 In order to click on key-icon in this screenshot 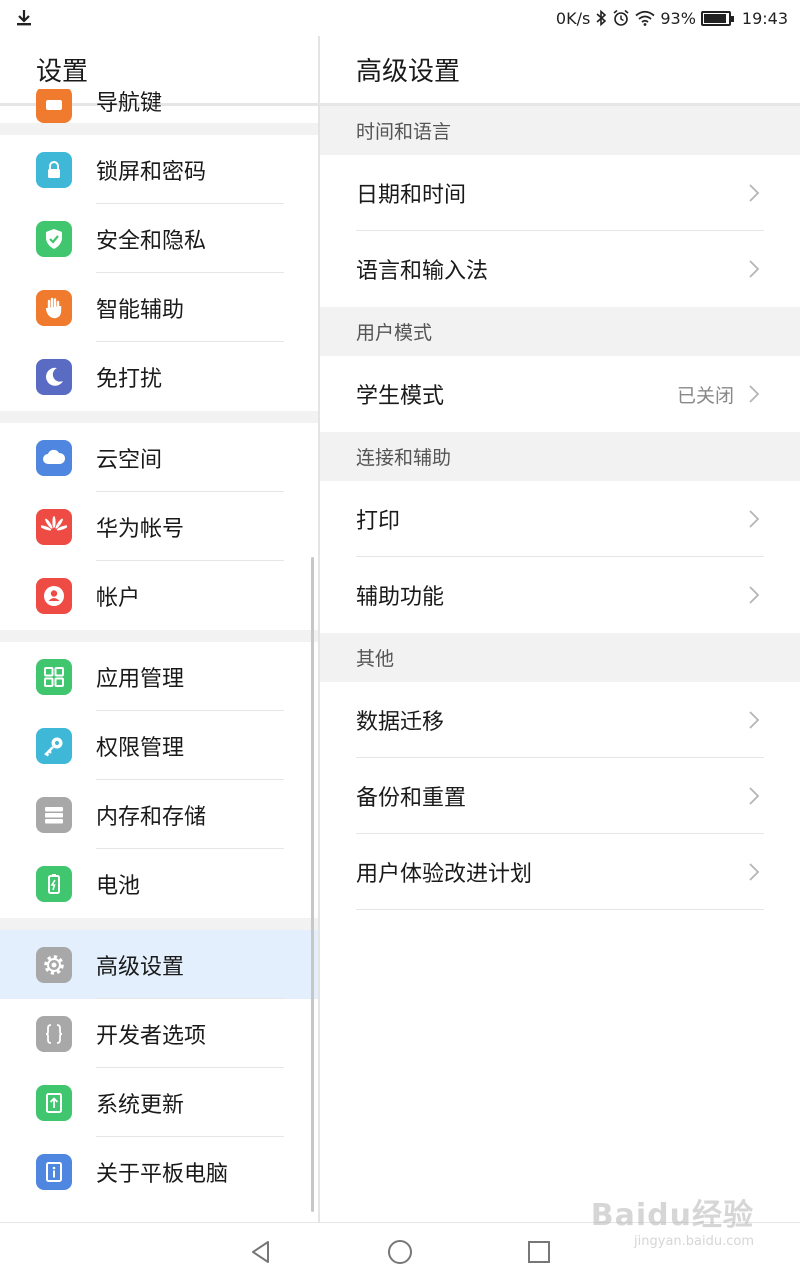, I will do `click(54, 745)`.